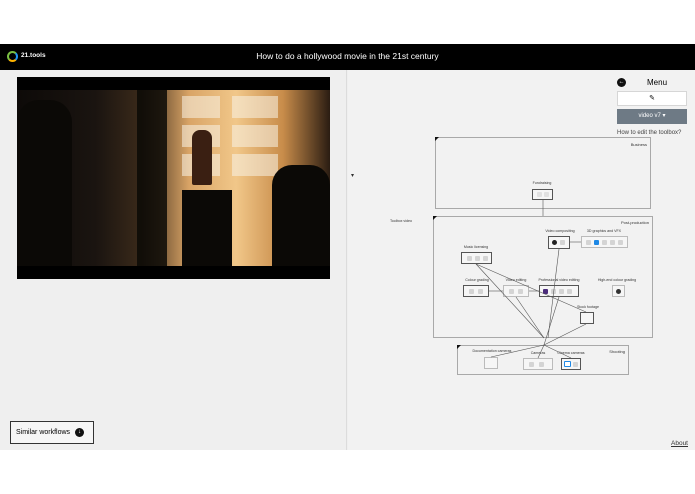 This screenshot has width=695, height=494. Describe the element at coordinates (538, 353) in the screenshot. I see `tool-cameras-label: Cameras` at that location.